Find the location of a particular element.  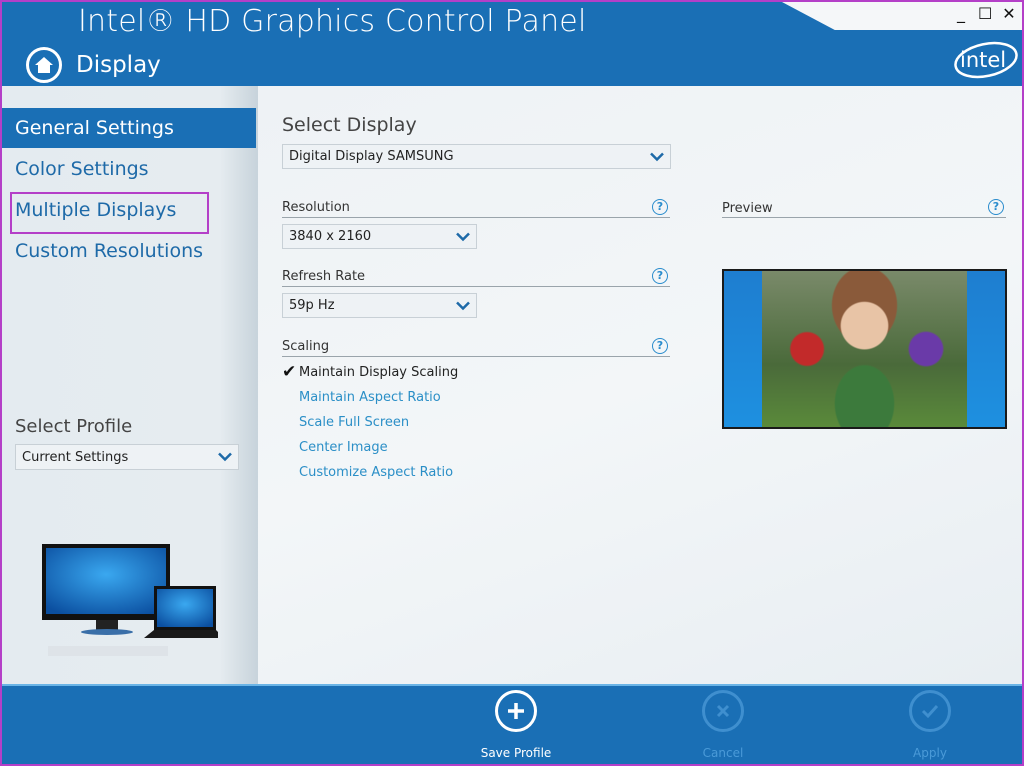

intel-logo-text: intel is located at coordinates (983, 60).